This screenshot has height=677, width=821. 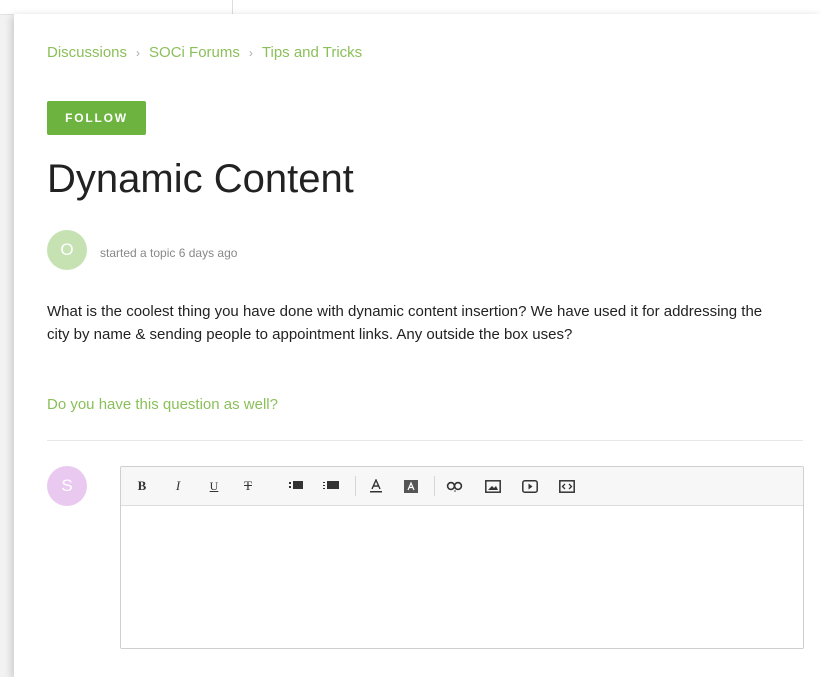 I want to click on strikethrough-icon: T, so click(x=248, y=486).